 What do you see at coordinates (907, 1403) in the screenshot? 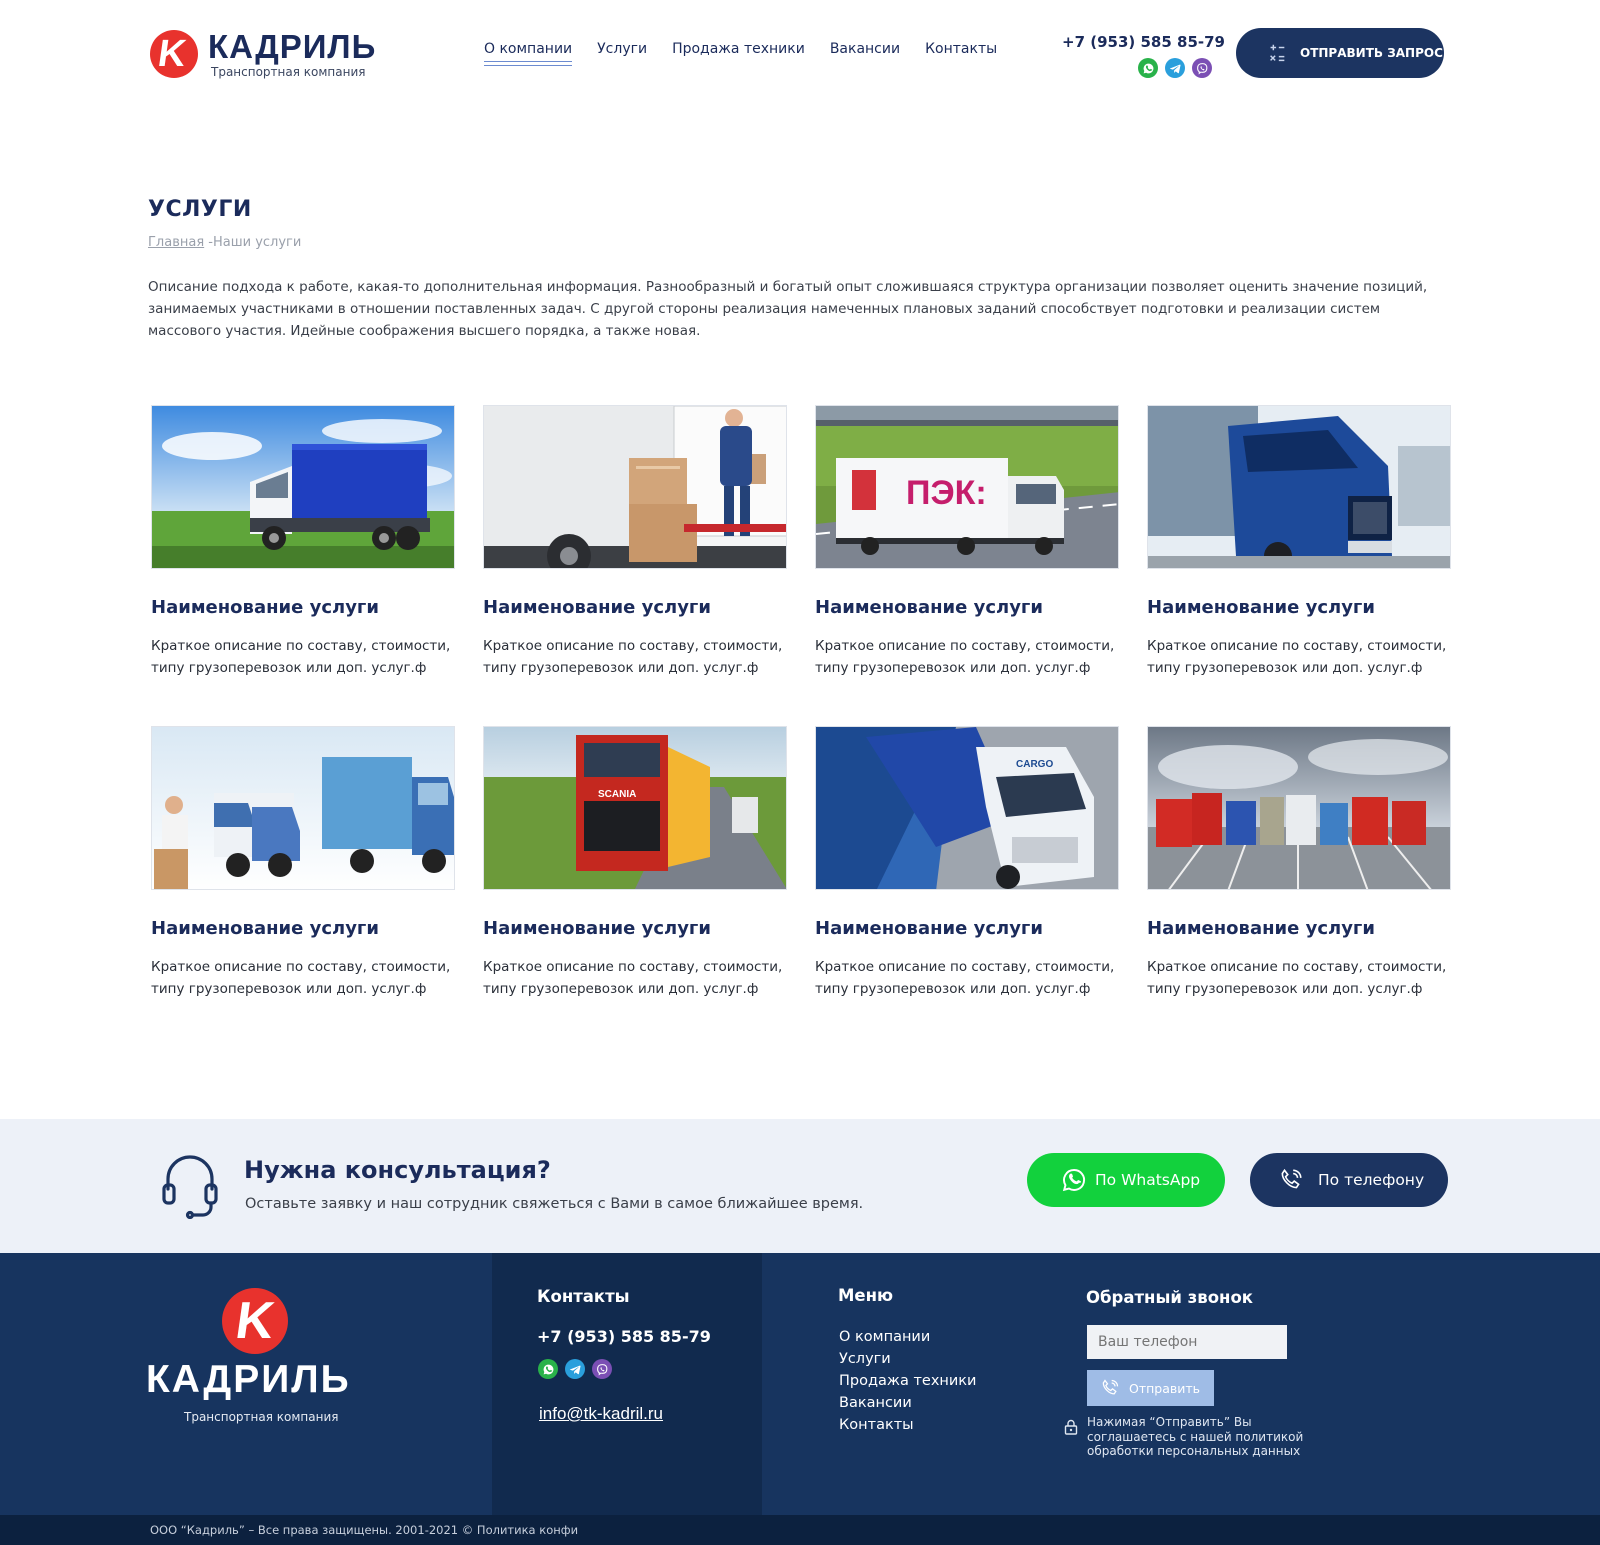
I see `footer-menu-item-vacancies: Вакансии` at bounding box center [907, 1403].